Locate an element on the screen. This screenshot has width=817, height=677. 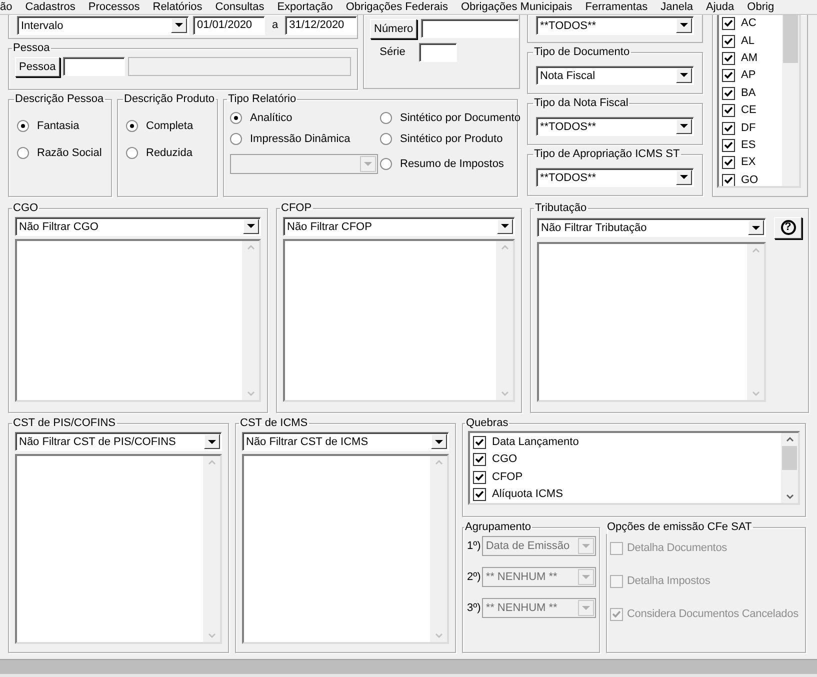
menu-item: Obrigações Municipais is located at coordinates (516, 7).